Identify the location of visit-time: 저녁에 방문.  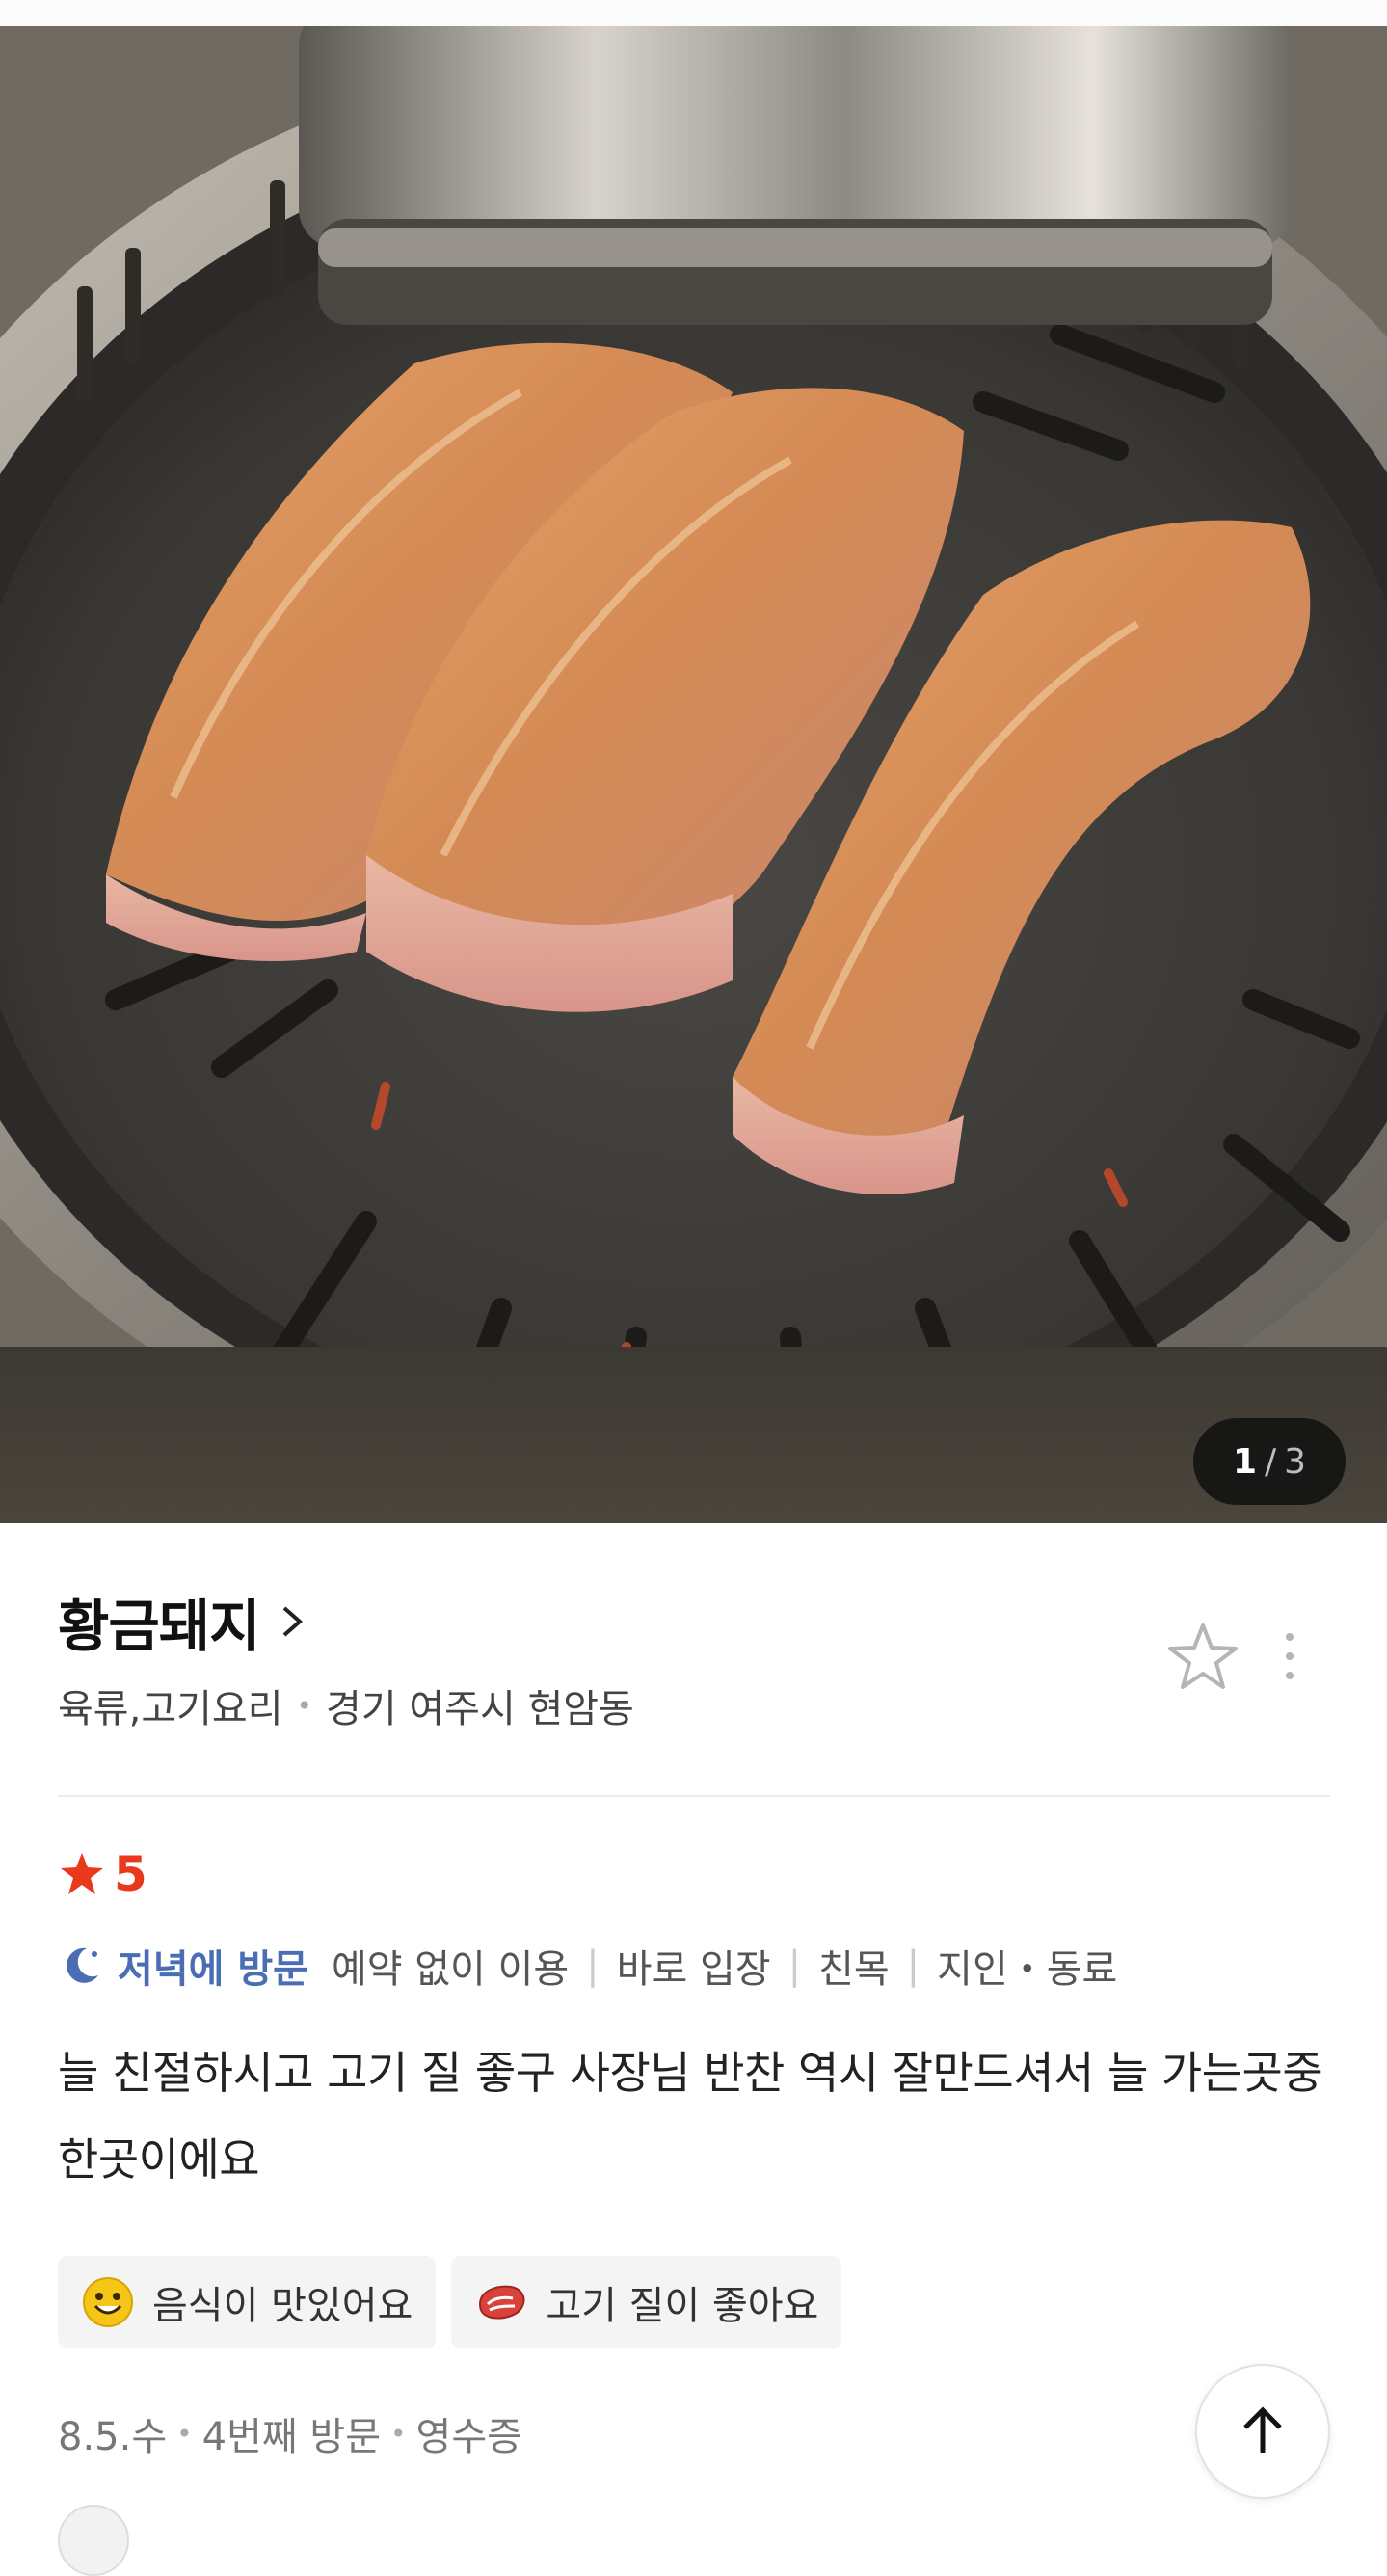
(213, 1970).